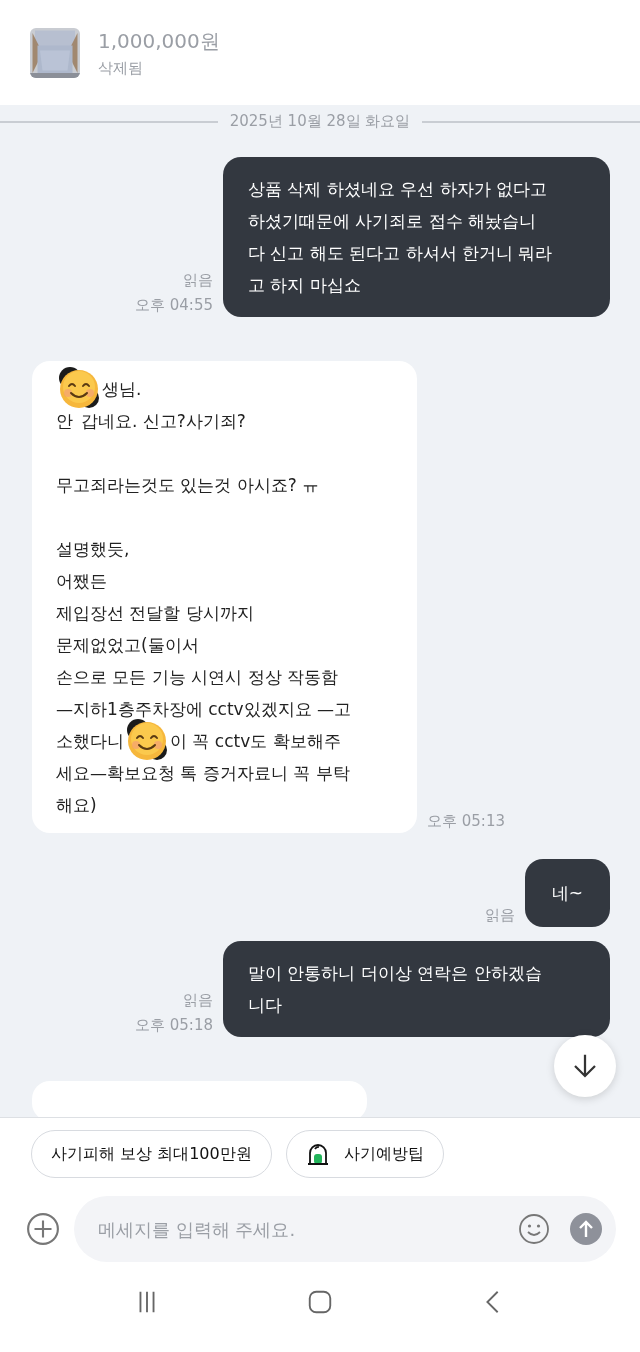 Image resolution: width=640 pixels, height=1352 pixels. I want to click on message-line: 해요), so click(77, 805).